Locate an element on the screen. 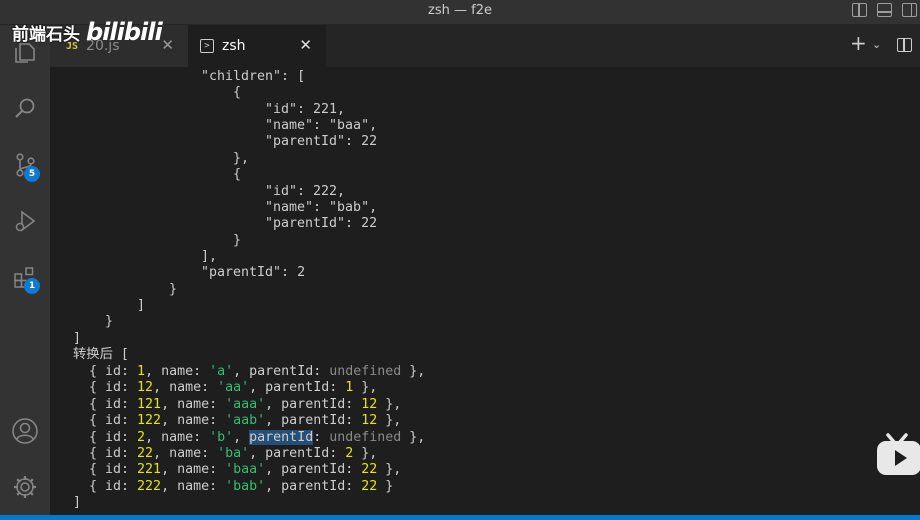 This screenshot has width=920, height=520. row-id: 222 is located at coordinates (149, 486).